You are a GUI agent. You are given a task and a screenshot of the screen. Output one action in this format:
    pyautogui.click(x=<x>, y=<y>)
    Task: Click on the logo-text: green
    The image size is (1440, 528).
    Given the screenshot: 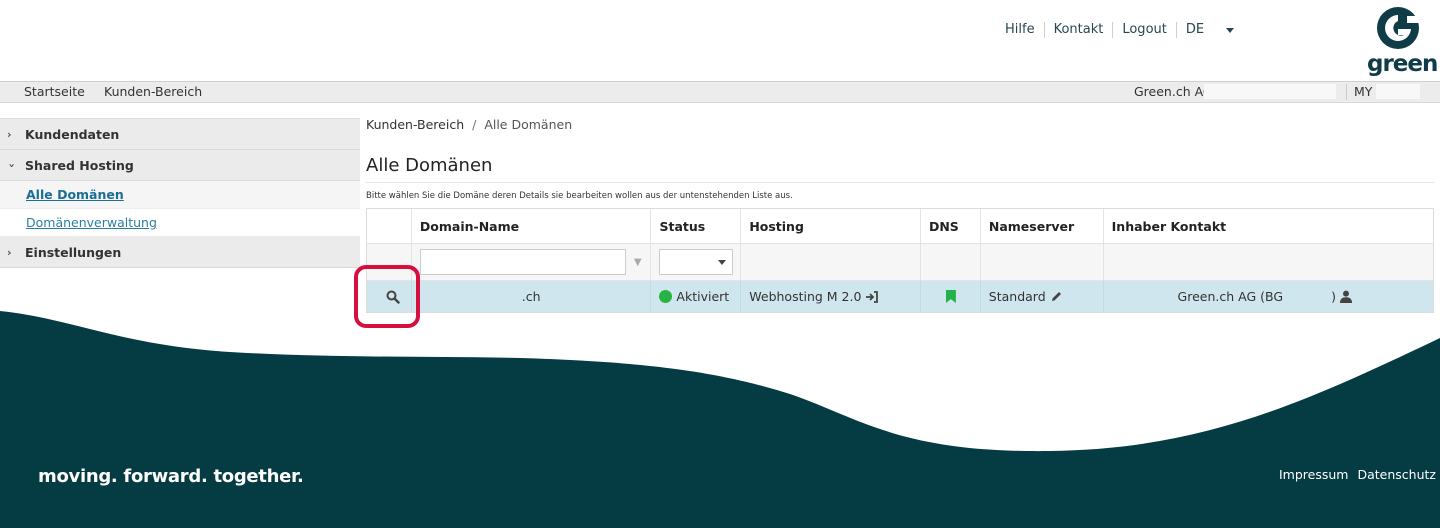 What is the action you would take?
    pyautogui.click(x=1402, y=64)
    